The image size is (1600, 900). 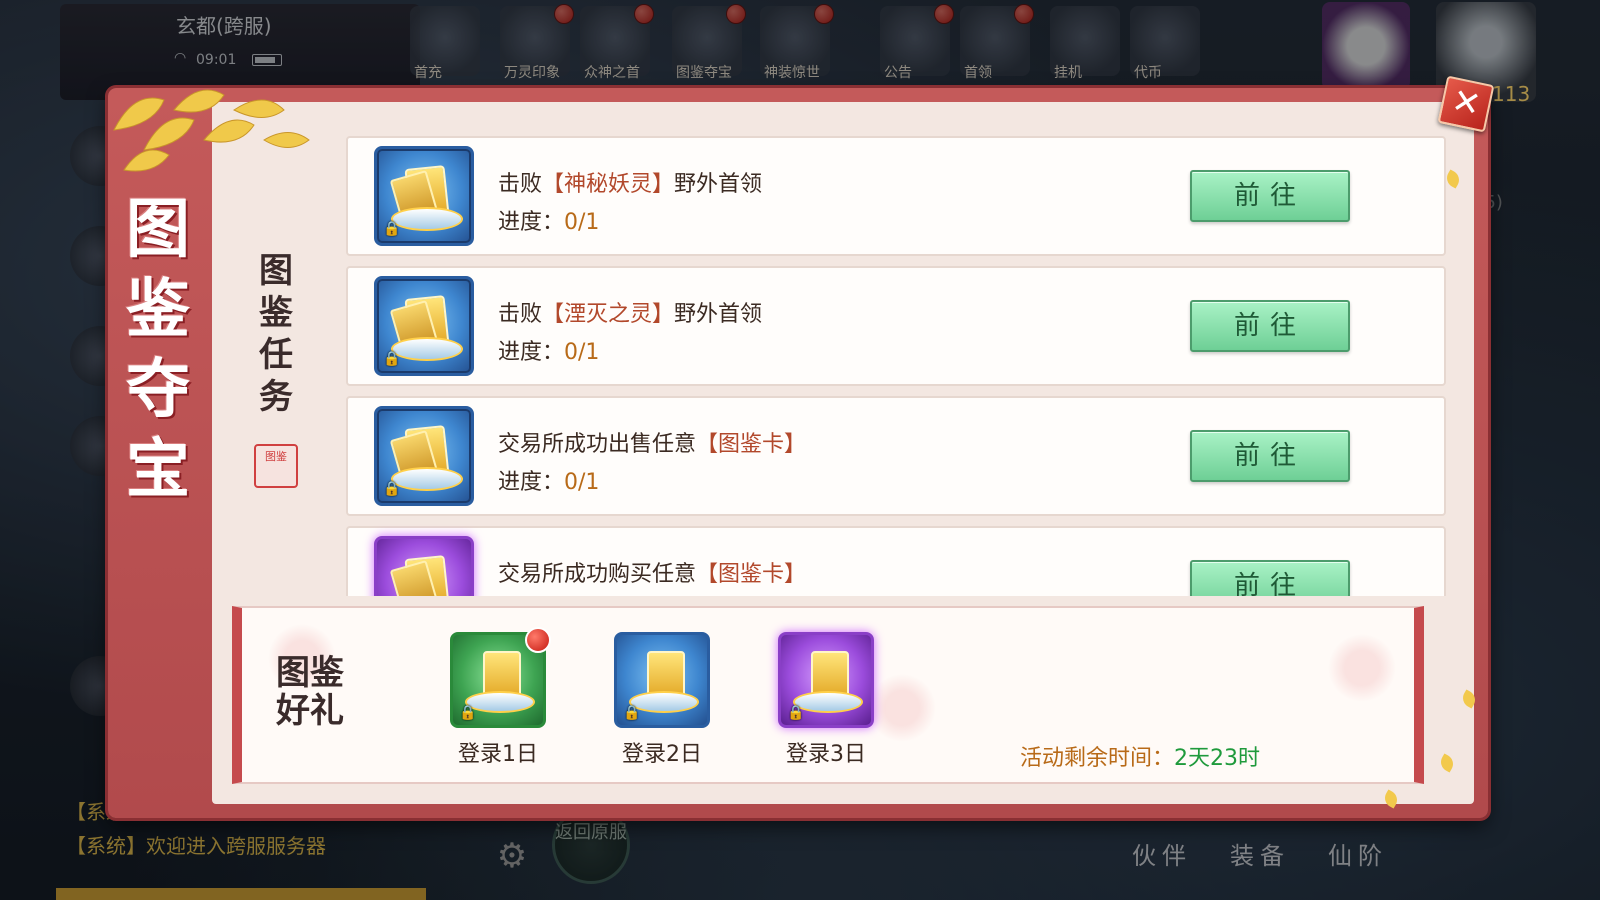 I want to click on card-stack-icon, so click(x=427, y=575).